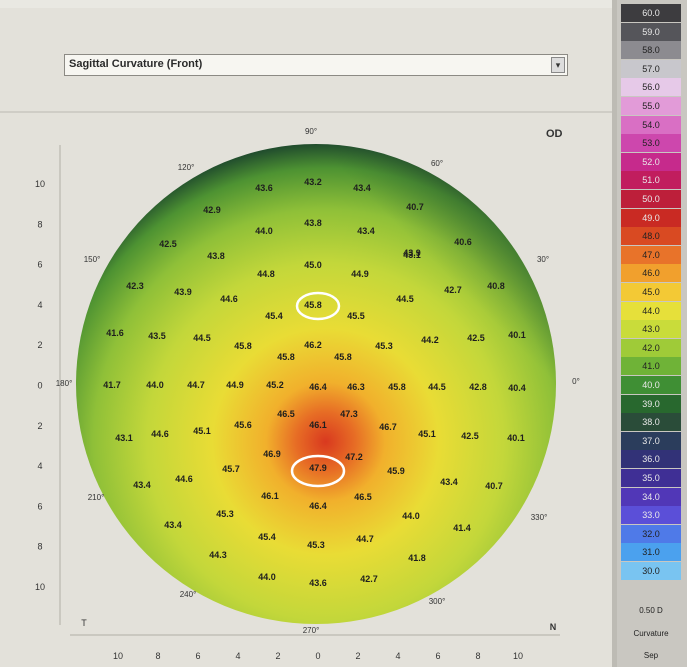 The height and width of the screenshot is (667, 687). What do you see at coordinates (651, 403) in the screenshot?
I see `legend-swatch: 39.0` at bounding box center [651, 403].